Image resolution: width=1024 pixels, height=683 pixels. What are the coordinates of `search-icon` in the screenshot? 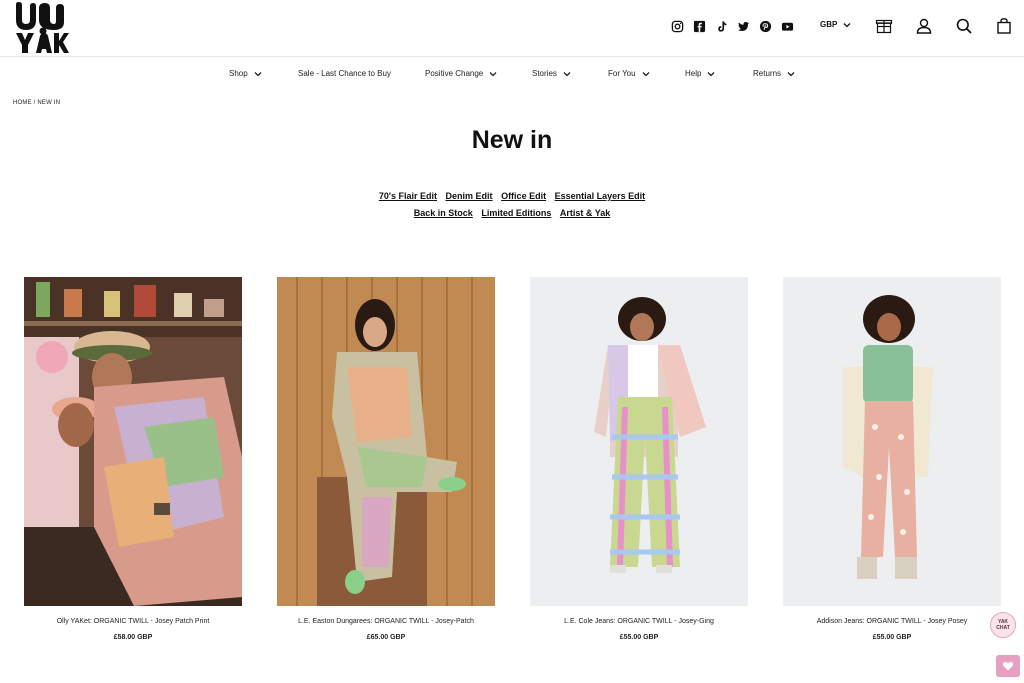 It's located at (964, 26).